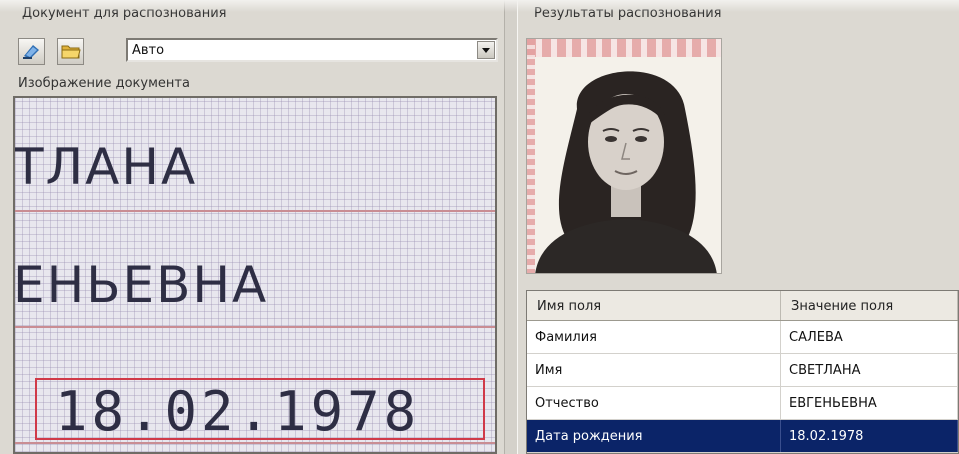 The image size is (959, 454). What do you see at coordinates (869, 436) in the screenshot?
I see `table-cell-value: 18.02.1978` at bounding box center [869, 436].